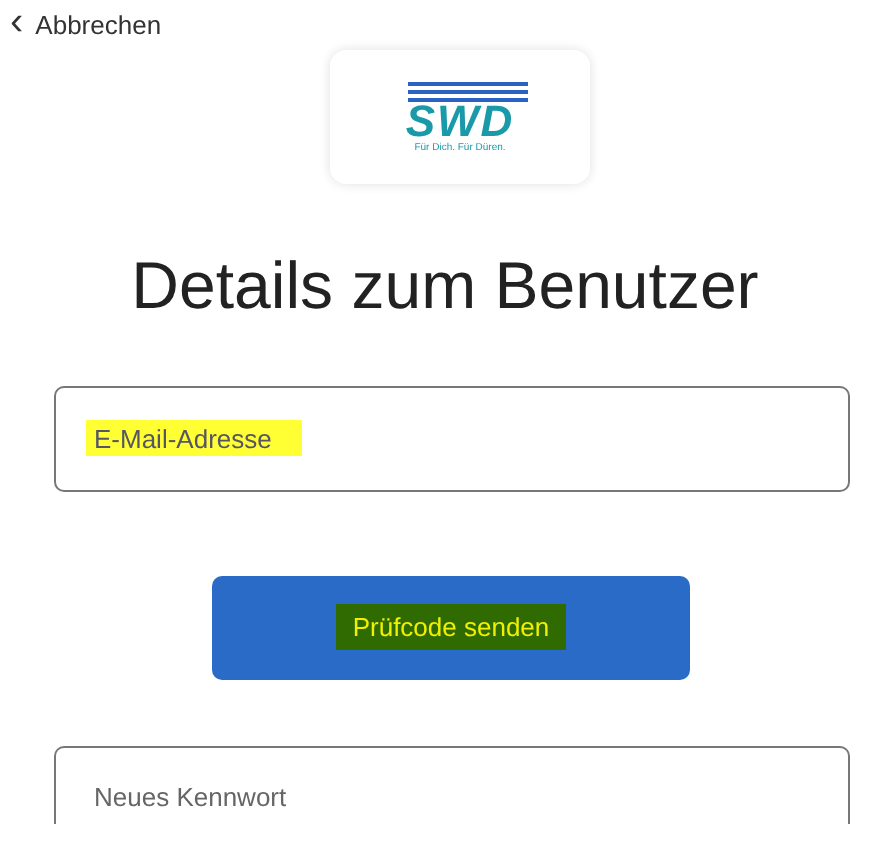 The width and height of the screenshot is (870, 844). I want to click on back-icon: ‹, so click(17, 22).